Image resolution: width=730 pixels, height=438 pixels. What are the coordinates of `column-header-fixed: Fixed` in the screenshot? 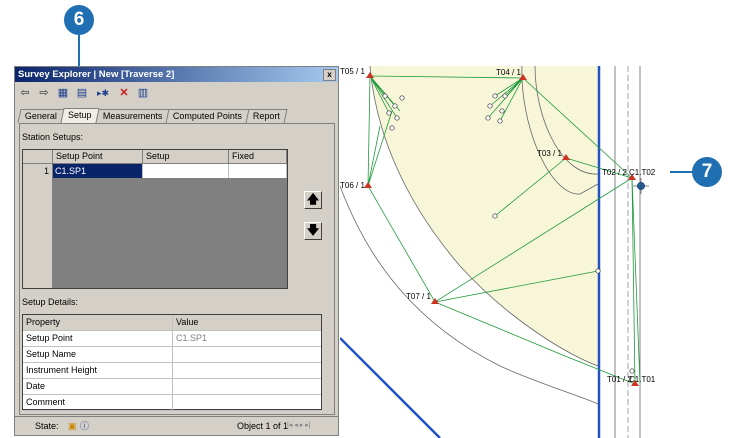 It's located at (258, 157).